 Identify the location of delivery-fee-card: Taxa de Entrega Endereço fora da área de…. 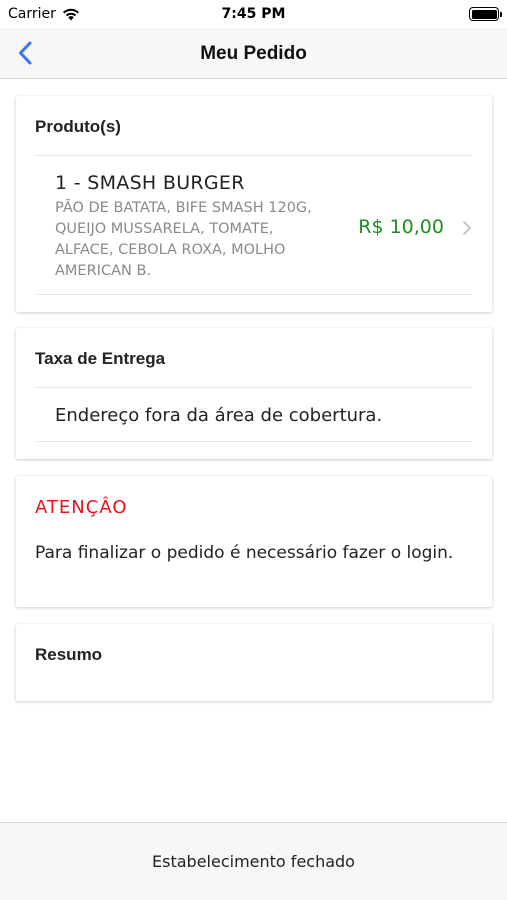
(254, 393).